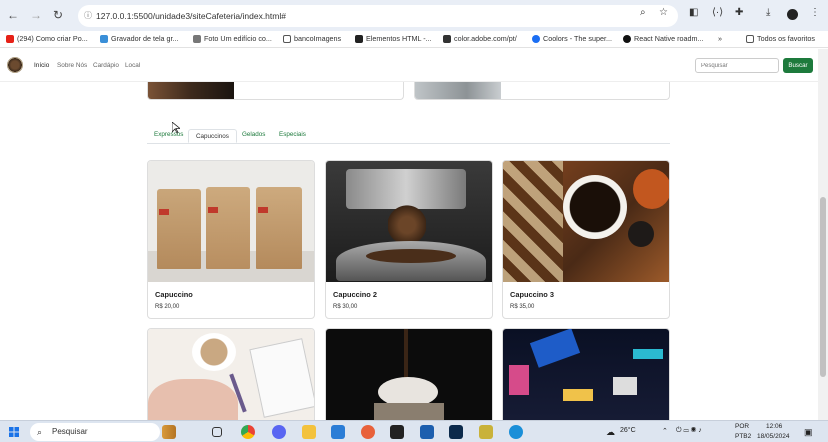 This screenshot has width=828, height=442. What do you see at coordinates (774, 426) in the screenshot?
I see `clock-time: 12:06` at bounding box center [774, 426].